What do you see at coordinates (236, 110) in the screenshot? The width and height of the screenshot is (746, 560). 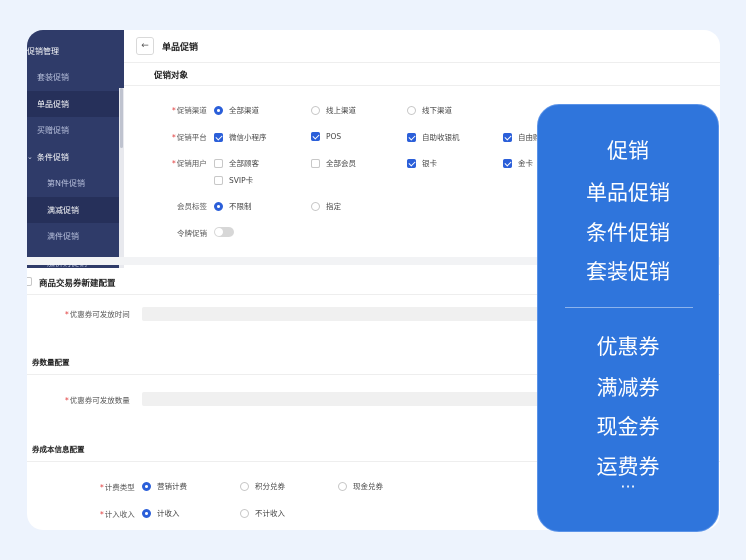 I see `channel-option-all: 全部渠道` at bounding box center [236, 110].